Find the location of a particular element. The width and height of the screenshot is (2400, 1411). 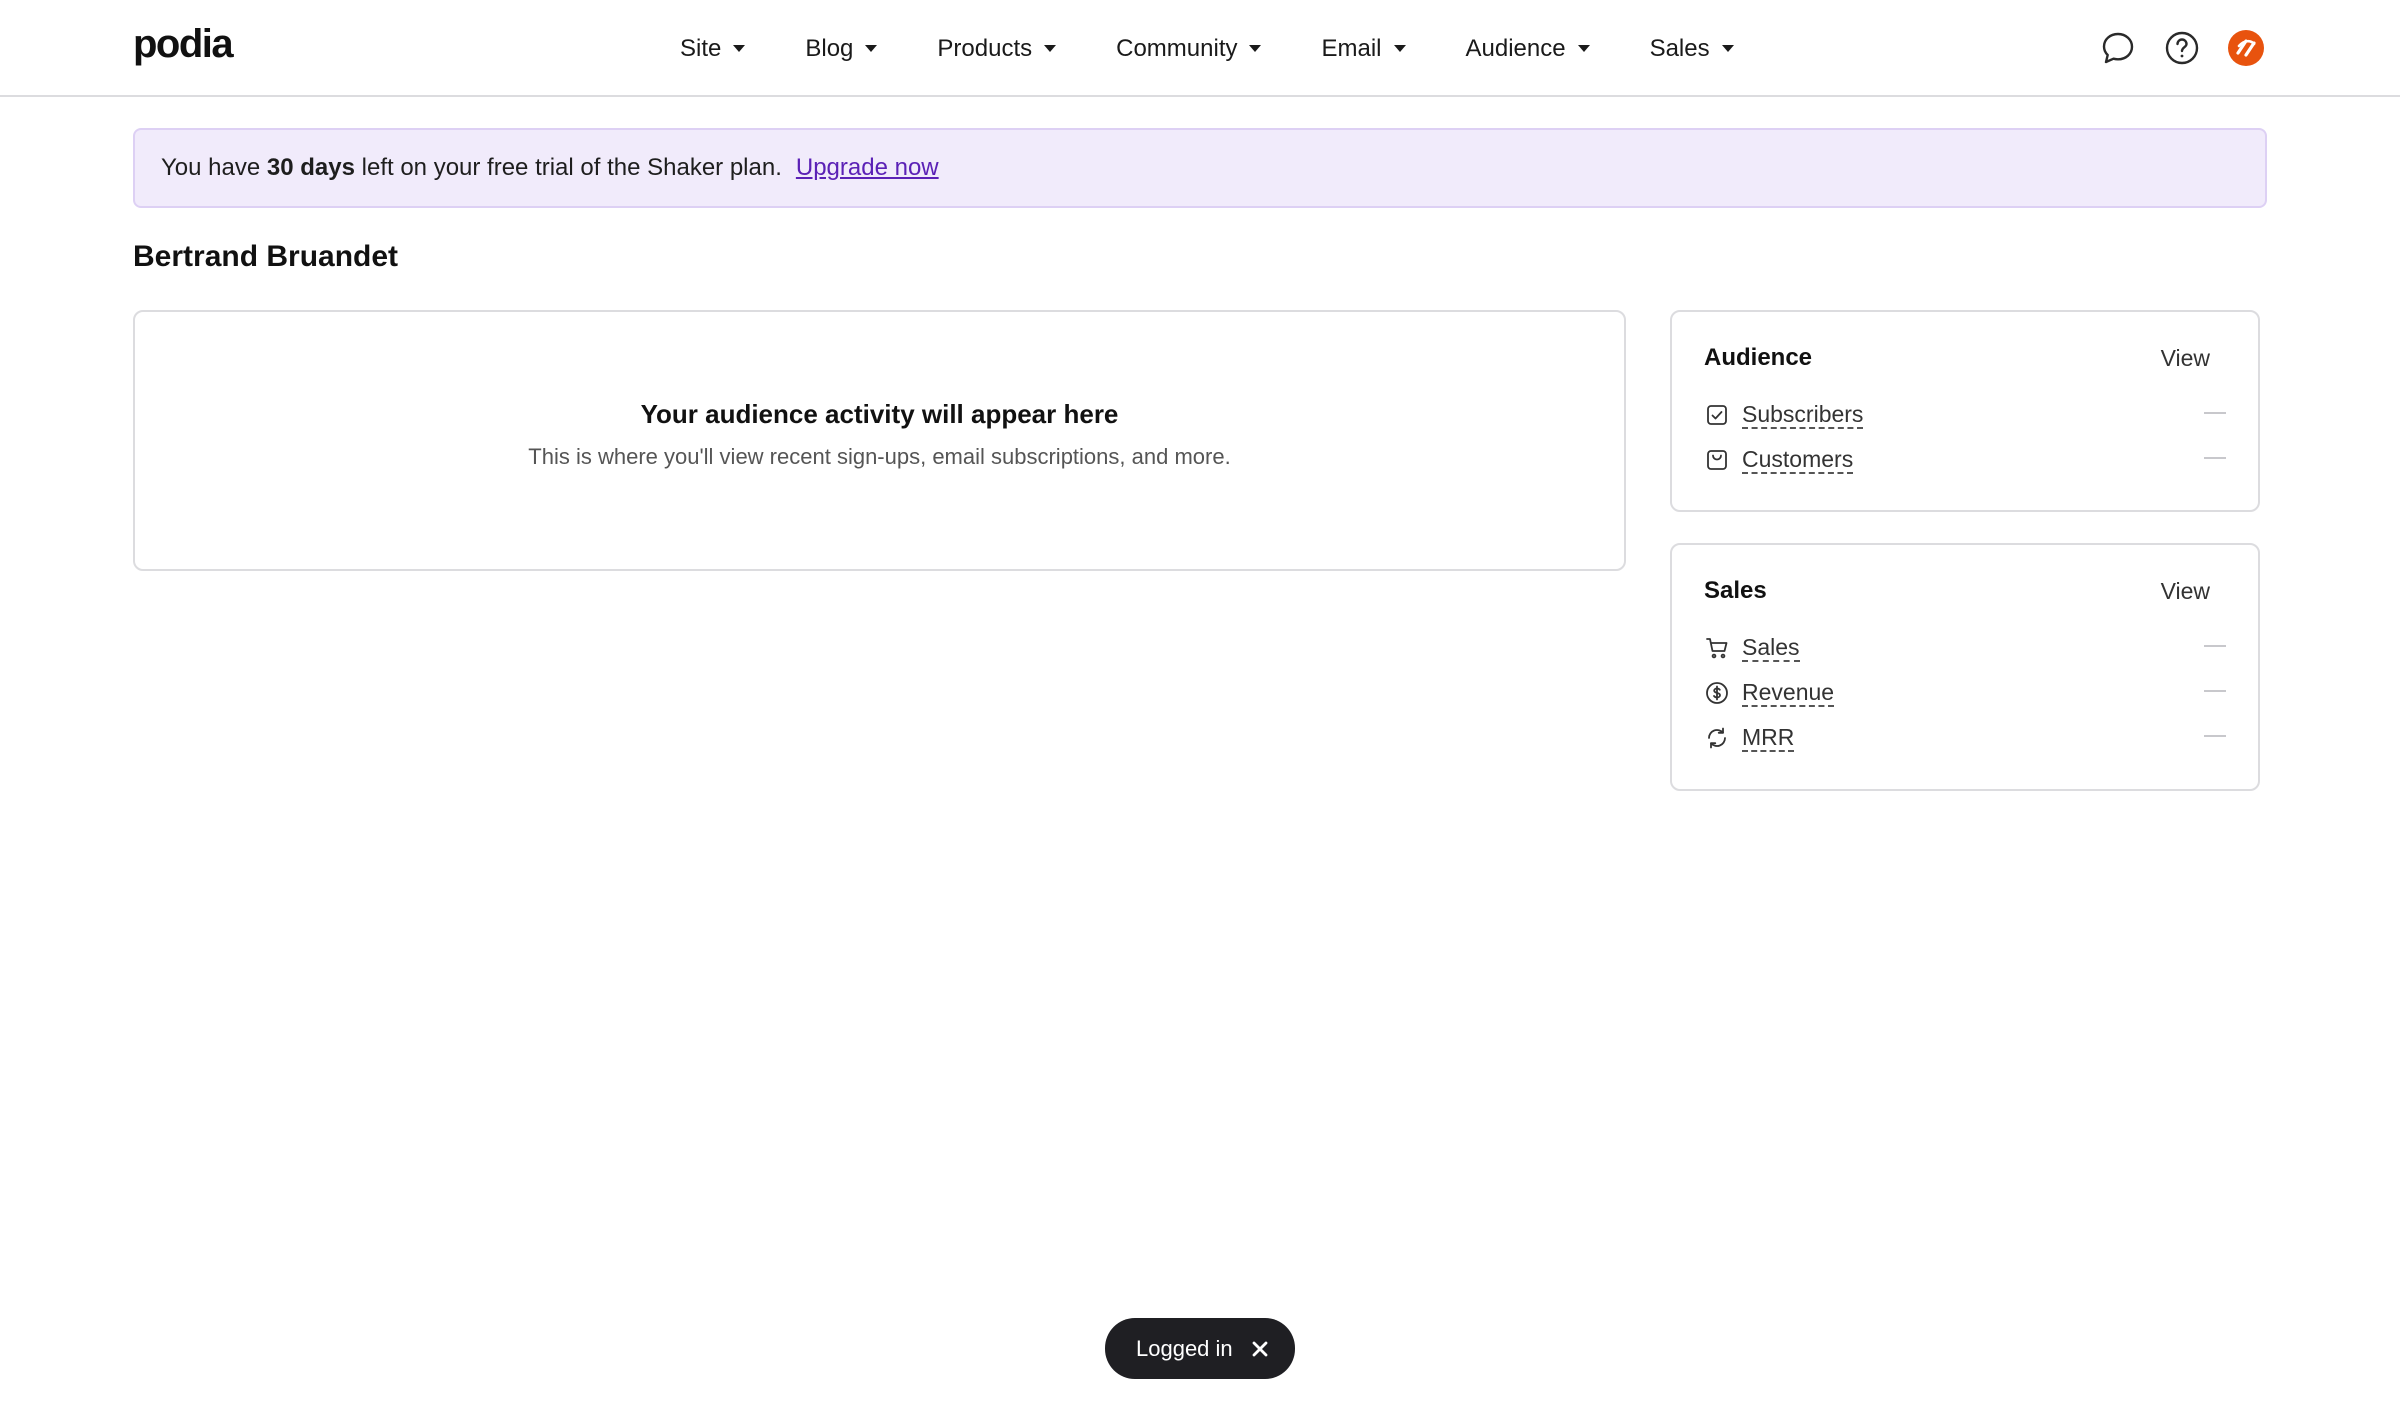

close-icon is located at coordinates (1260, 1349).